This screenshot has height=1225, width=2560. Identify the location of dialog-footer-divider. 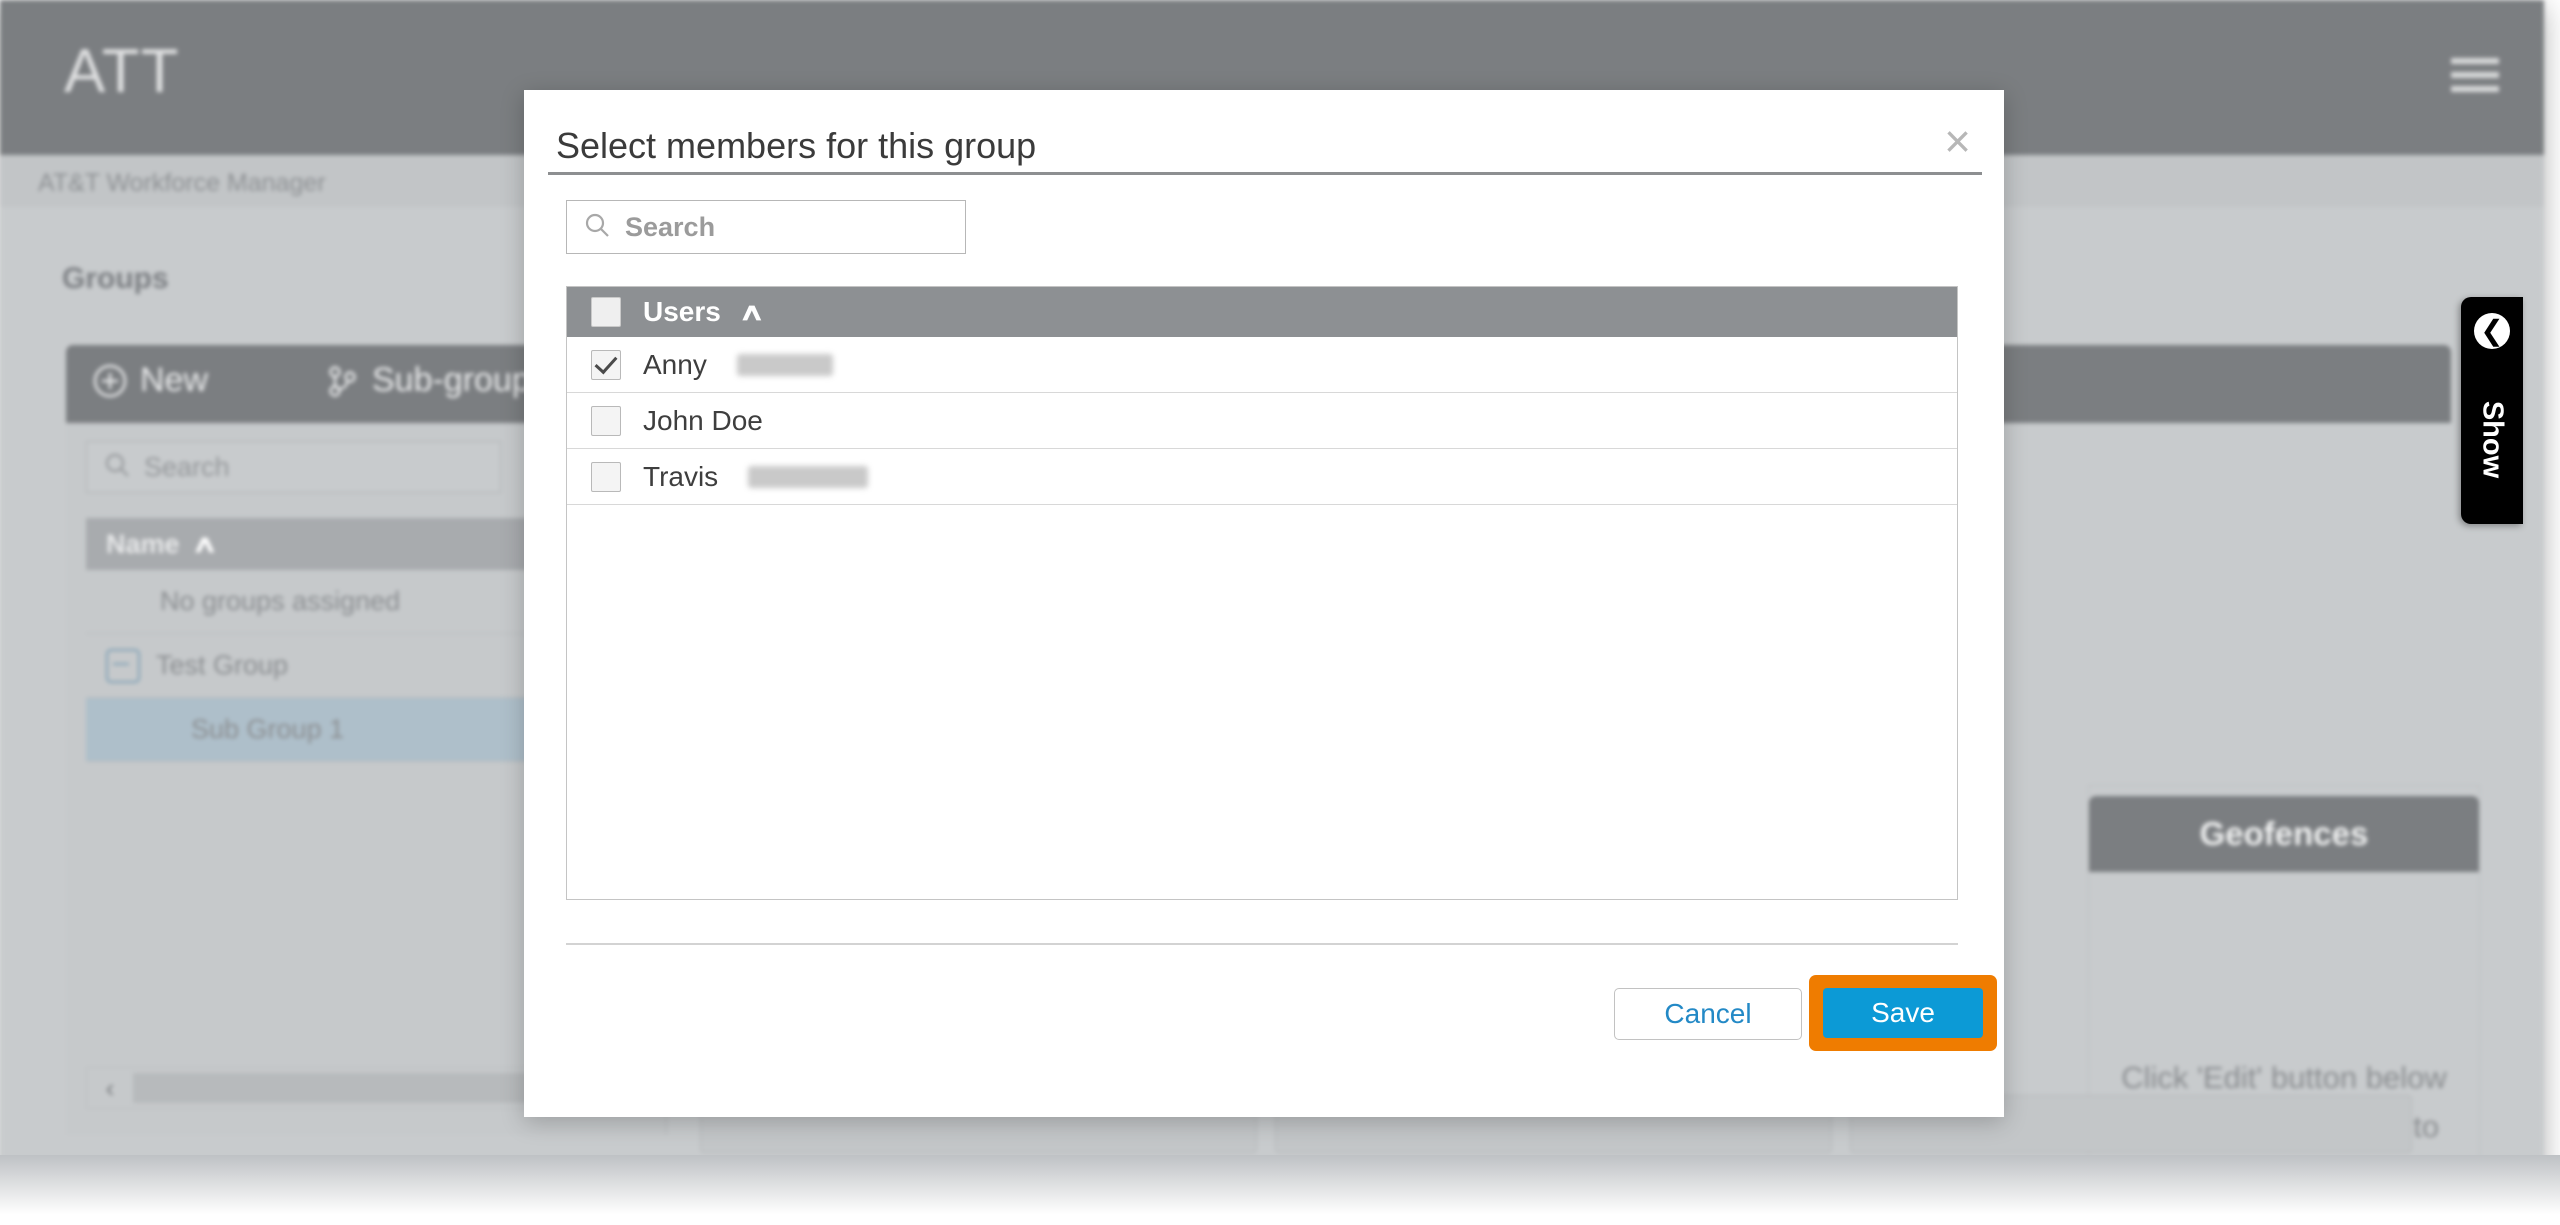
(1262, 944).